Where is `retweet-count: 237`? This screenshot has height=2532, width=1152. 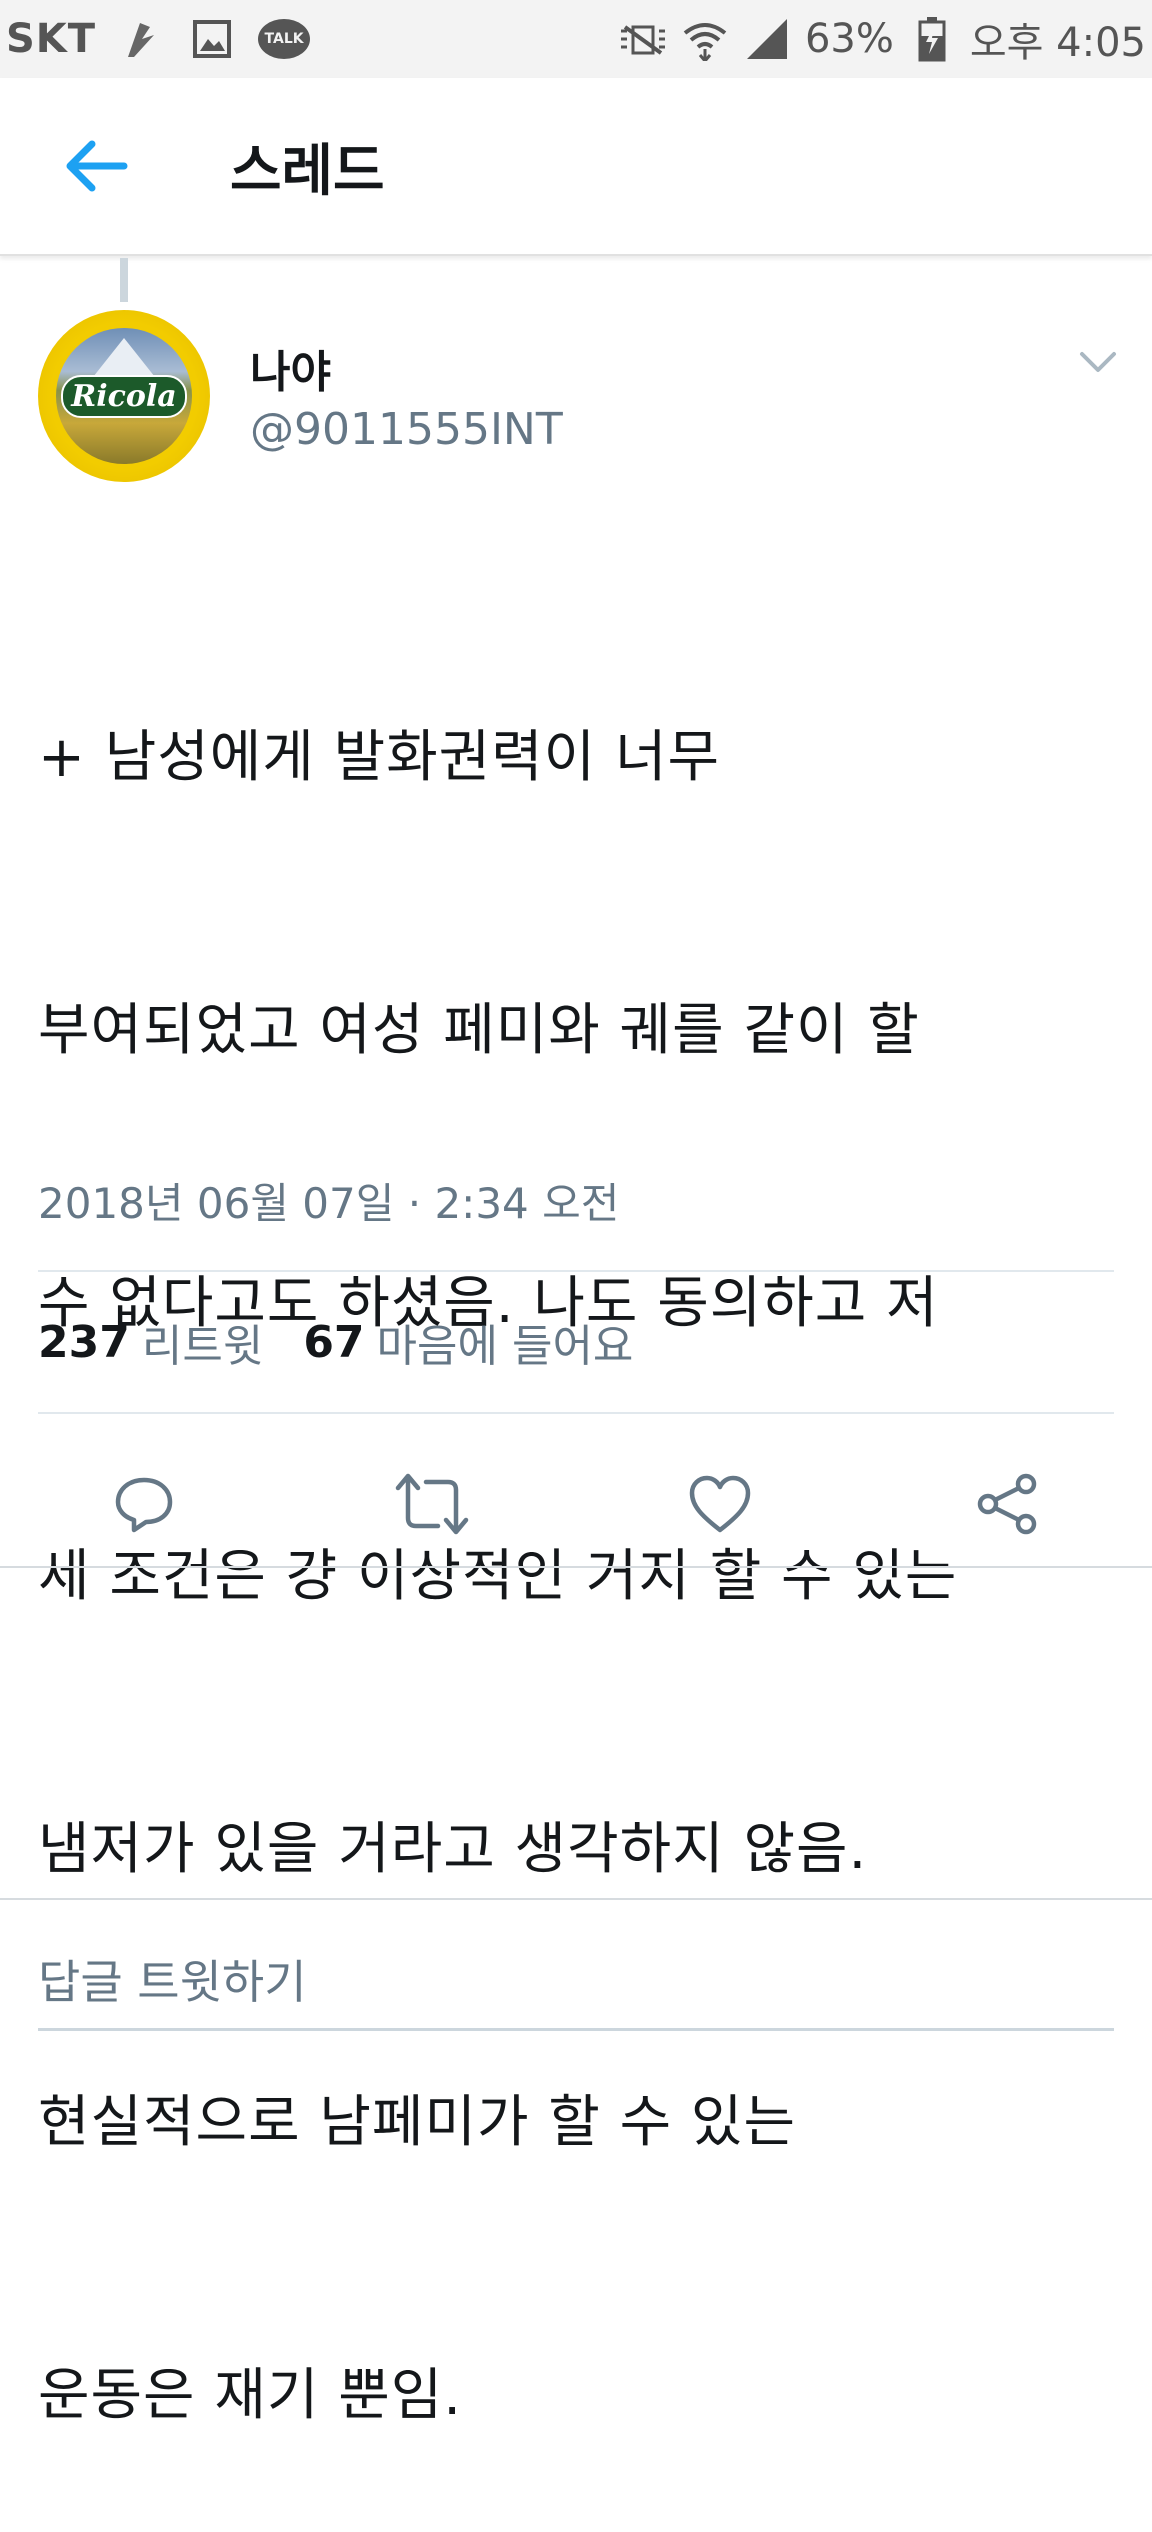 retweet-count: 237 is located at coordinates (84, 1342).